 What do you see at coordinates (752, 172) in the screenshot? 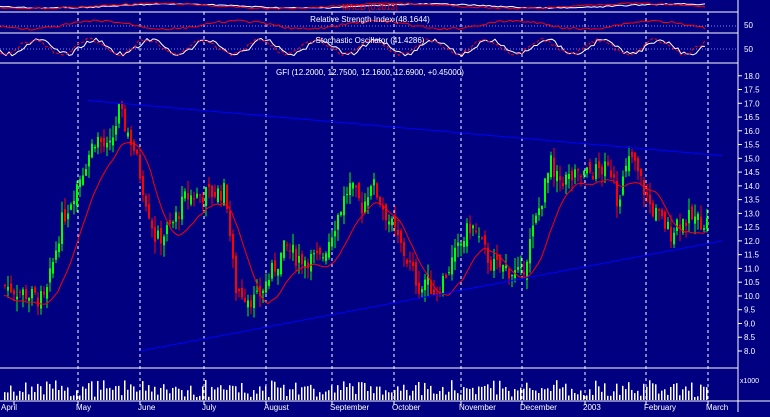
I see `y-tick-label: 14.5` at bounding box center [752, 172].